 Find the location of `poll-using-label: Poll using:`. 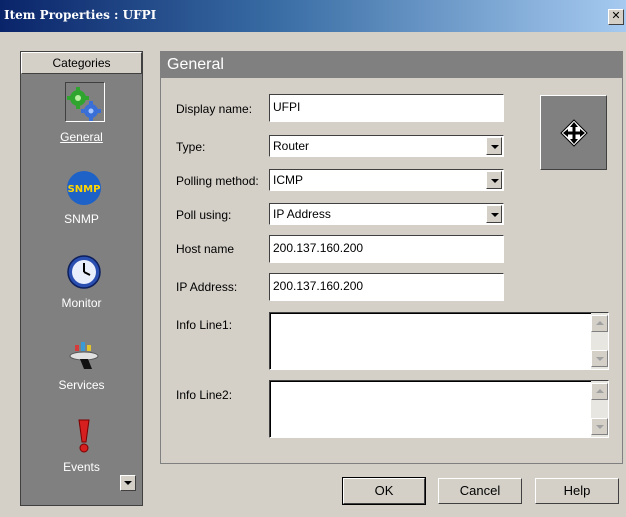

poll-using-label: Poll using: is located at coordinates (204, 215).